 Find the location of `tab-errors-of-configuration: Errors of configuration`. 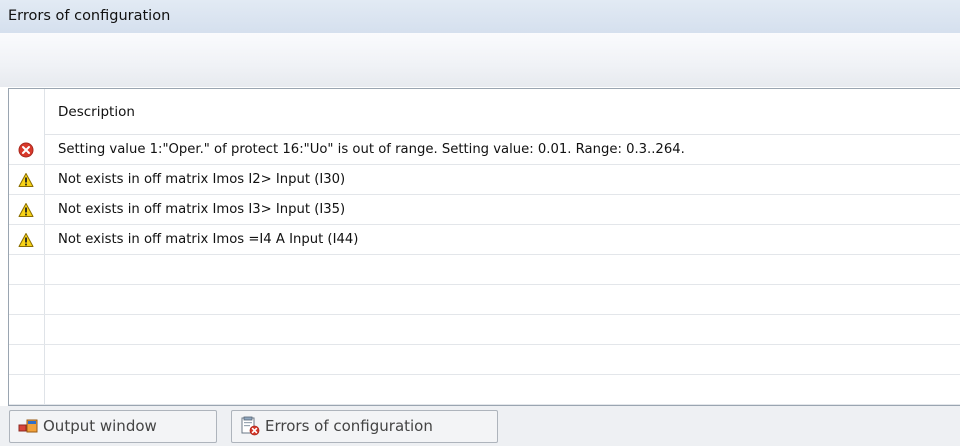

tab-errors-of-configuration: Errors of configuration is located at coordinates (364, 426).